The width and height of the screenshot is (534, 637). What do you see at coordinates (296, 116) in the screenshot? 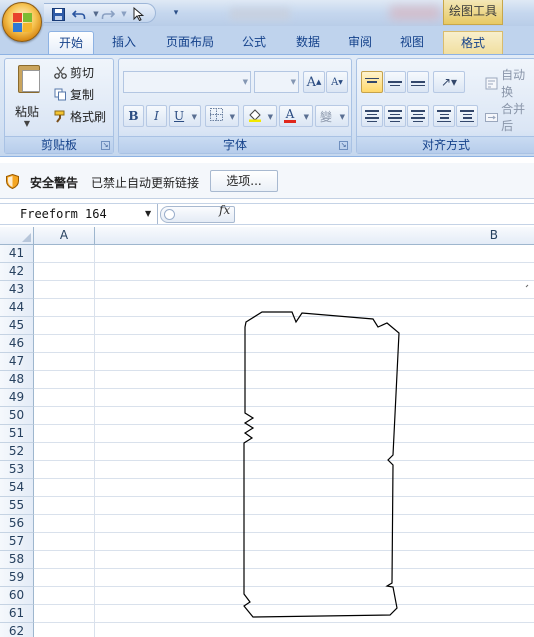
I see `font-color-button: A ▼` at bounding box center [296, 116].